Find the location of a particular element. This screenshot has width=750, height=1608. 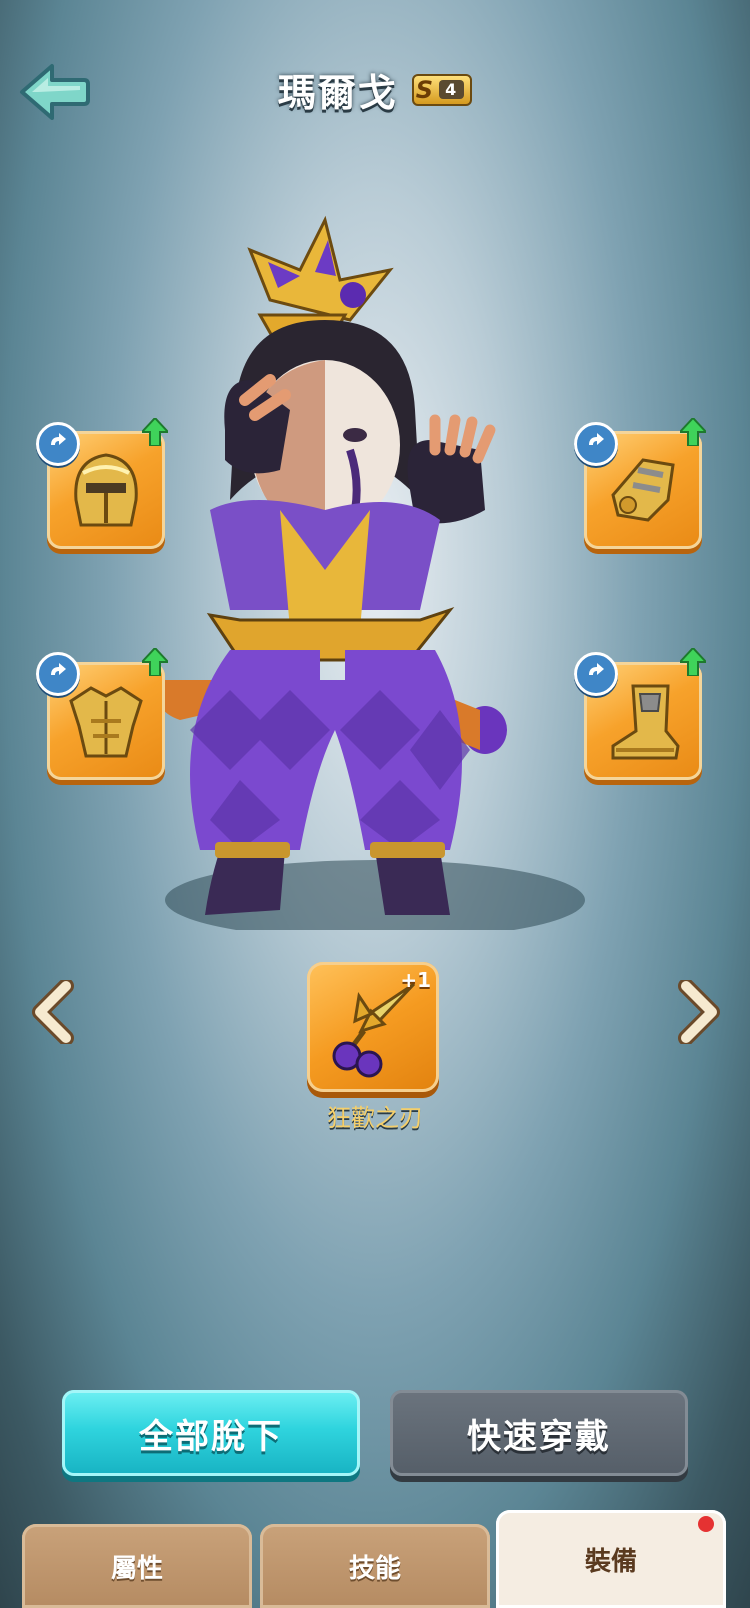

tab-equipment: 裝備 is located at coordinates (611, 1559).